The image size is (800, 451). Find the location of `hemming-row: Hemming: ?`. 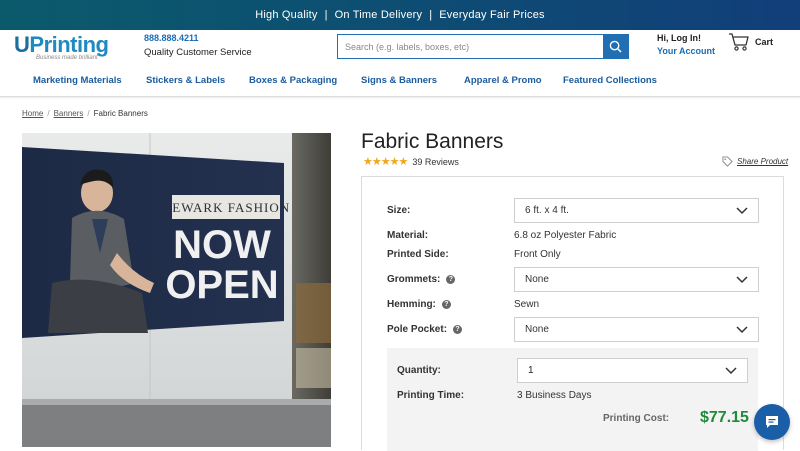

hemming-row: Hemming: ? is located at coordinates (419, 304).